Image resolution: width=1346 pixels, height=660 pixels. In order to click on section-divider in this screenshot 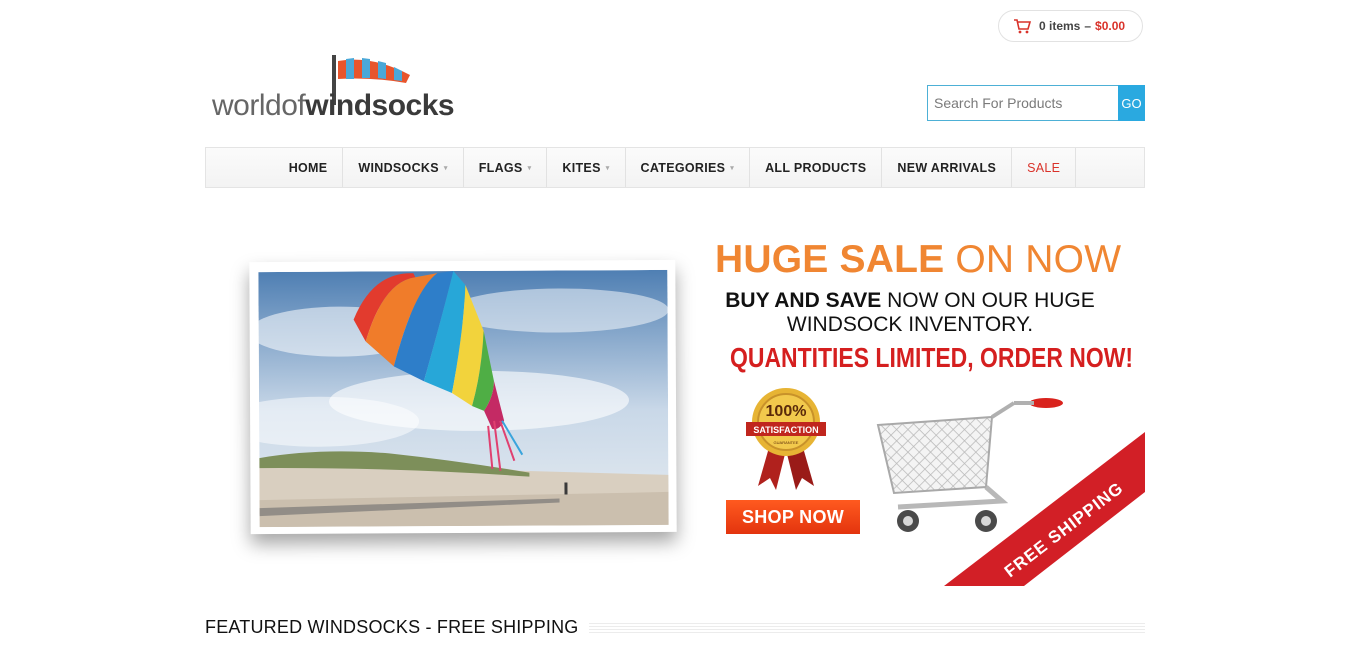, I will do `click(866, 627)`.